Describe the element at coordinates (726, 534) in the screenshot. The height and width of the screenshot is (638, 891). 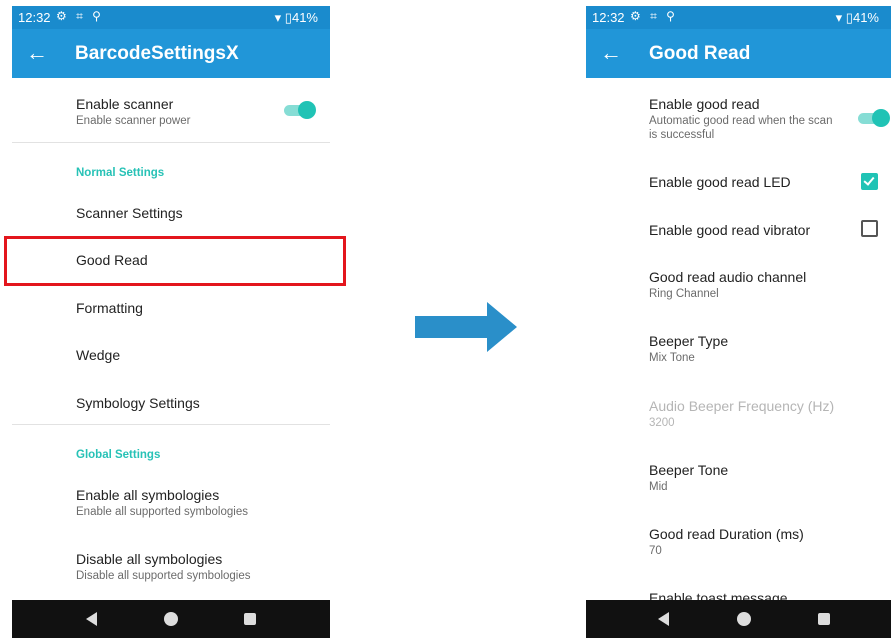
I see `good-read-duration-title: Good read Duration (ms)` at that location.